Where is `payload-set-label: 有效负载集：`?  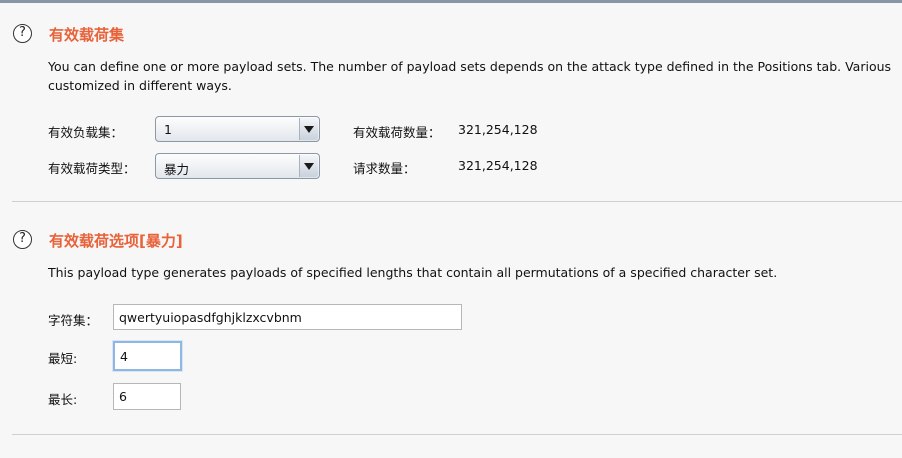 payload-set-label: 有效负载集： is located at coordinates (86, 132).